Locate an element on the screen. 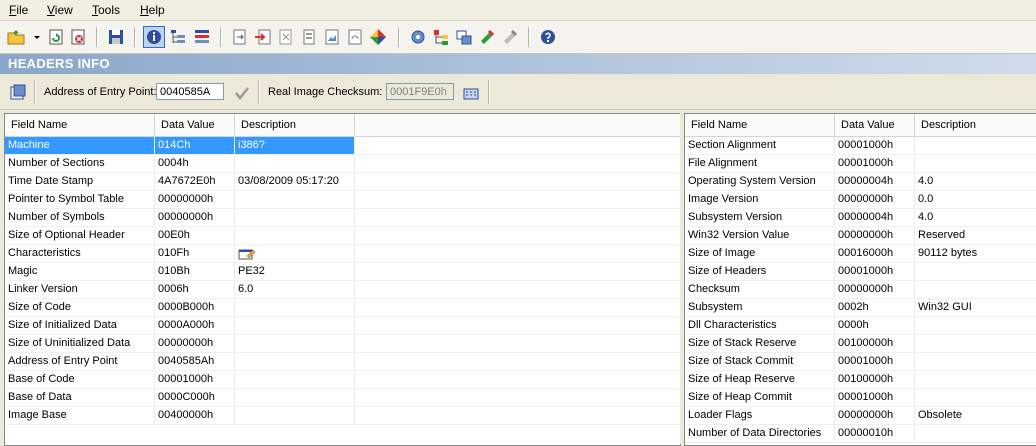 The width and height of the screenshot is (1036, 446). cell-description: 03/08/2009 05:17:20 is located at coordinates (295, 181).